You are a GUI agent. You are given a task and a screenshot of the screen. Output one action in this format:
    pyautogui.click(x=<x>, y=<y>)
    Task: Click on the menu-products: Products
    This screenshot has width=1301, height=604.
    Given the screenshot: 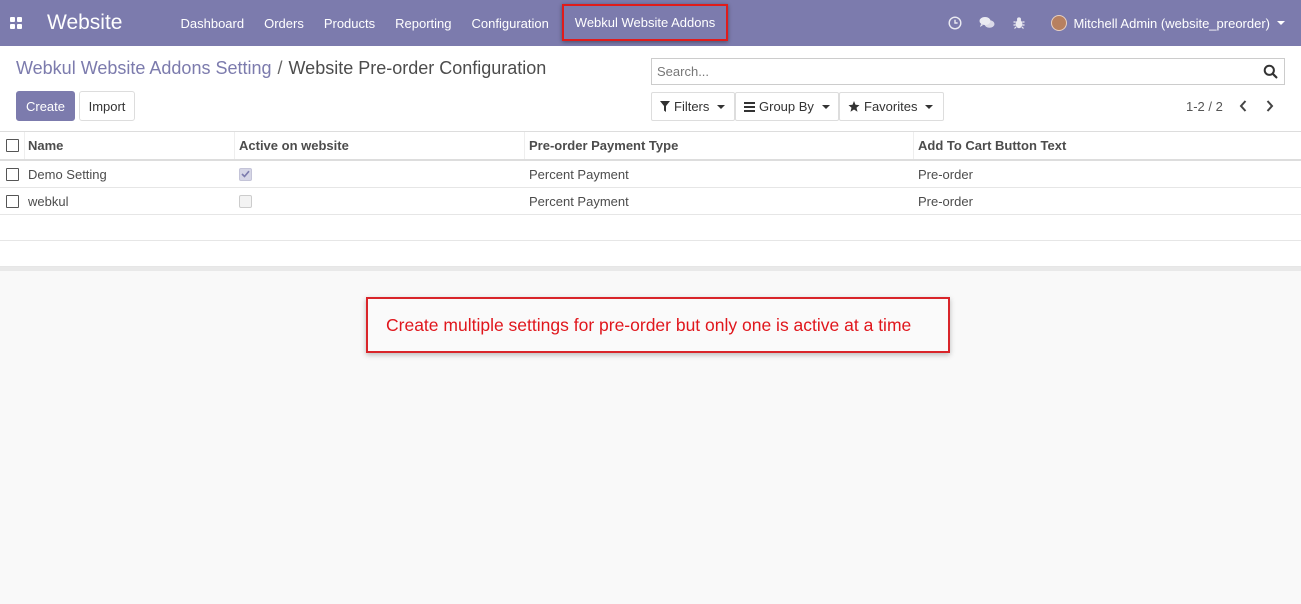 What is the action you would take?
    pyautogui.click(x=349, y=23)
    